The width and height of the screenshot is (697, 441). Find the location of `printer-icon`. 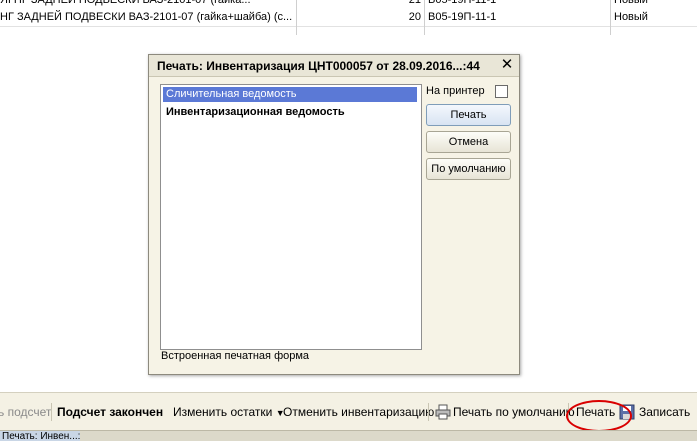

printer-icon is located at coordinates (443, 412).